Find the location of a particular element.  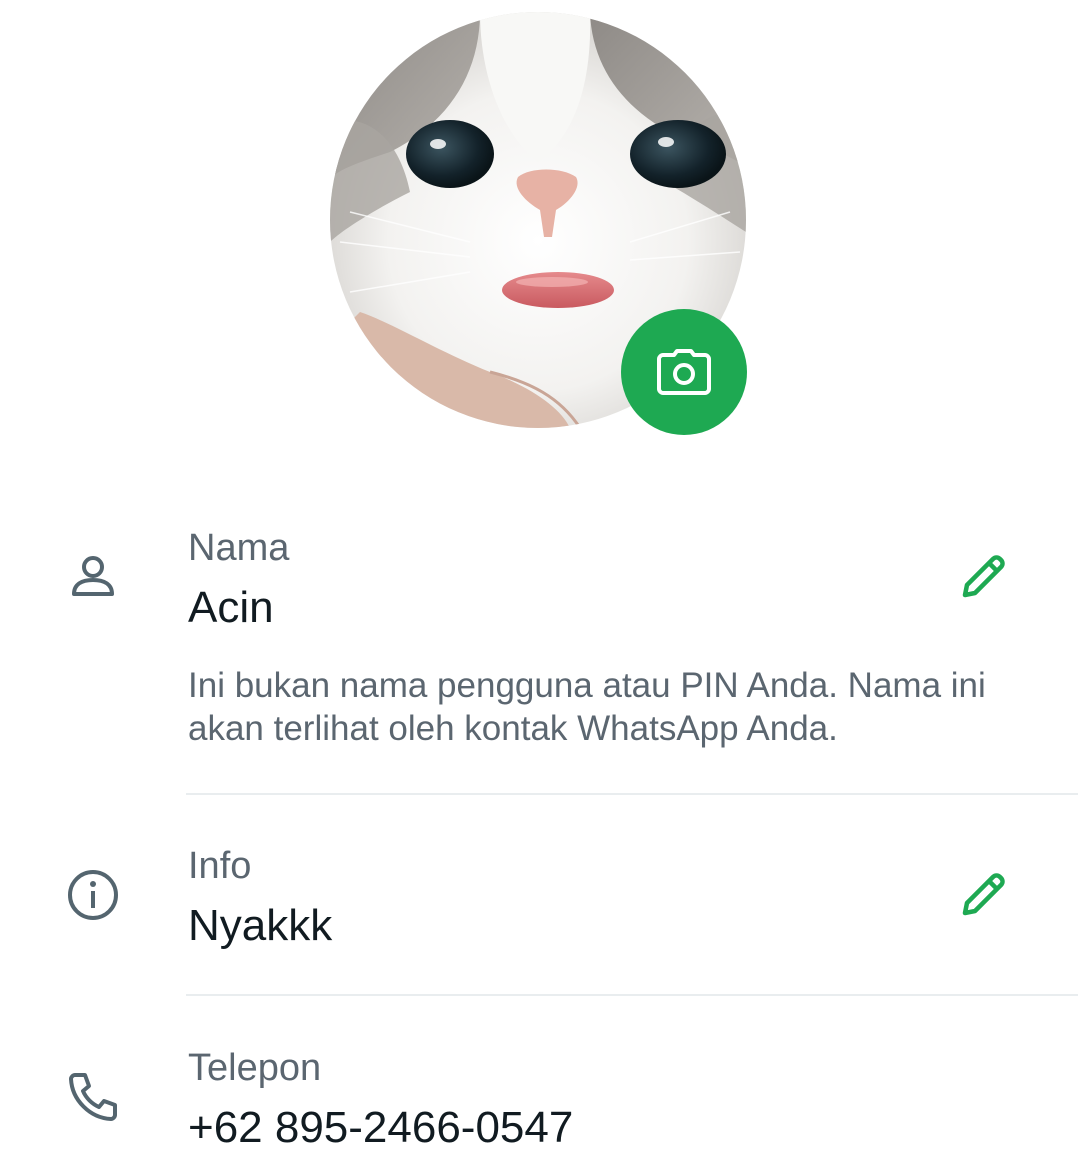

change-photo-button is located at coordinates (684, 372).